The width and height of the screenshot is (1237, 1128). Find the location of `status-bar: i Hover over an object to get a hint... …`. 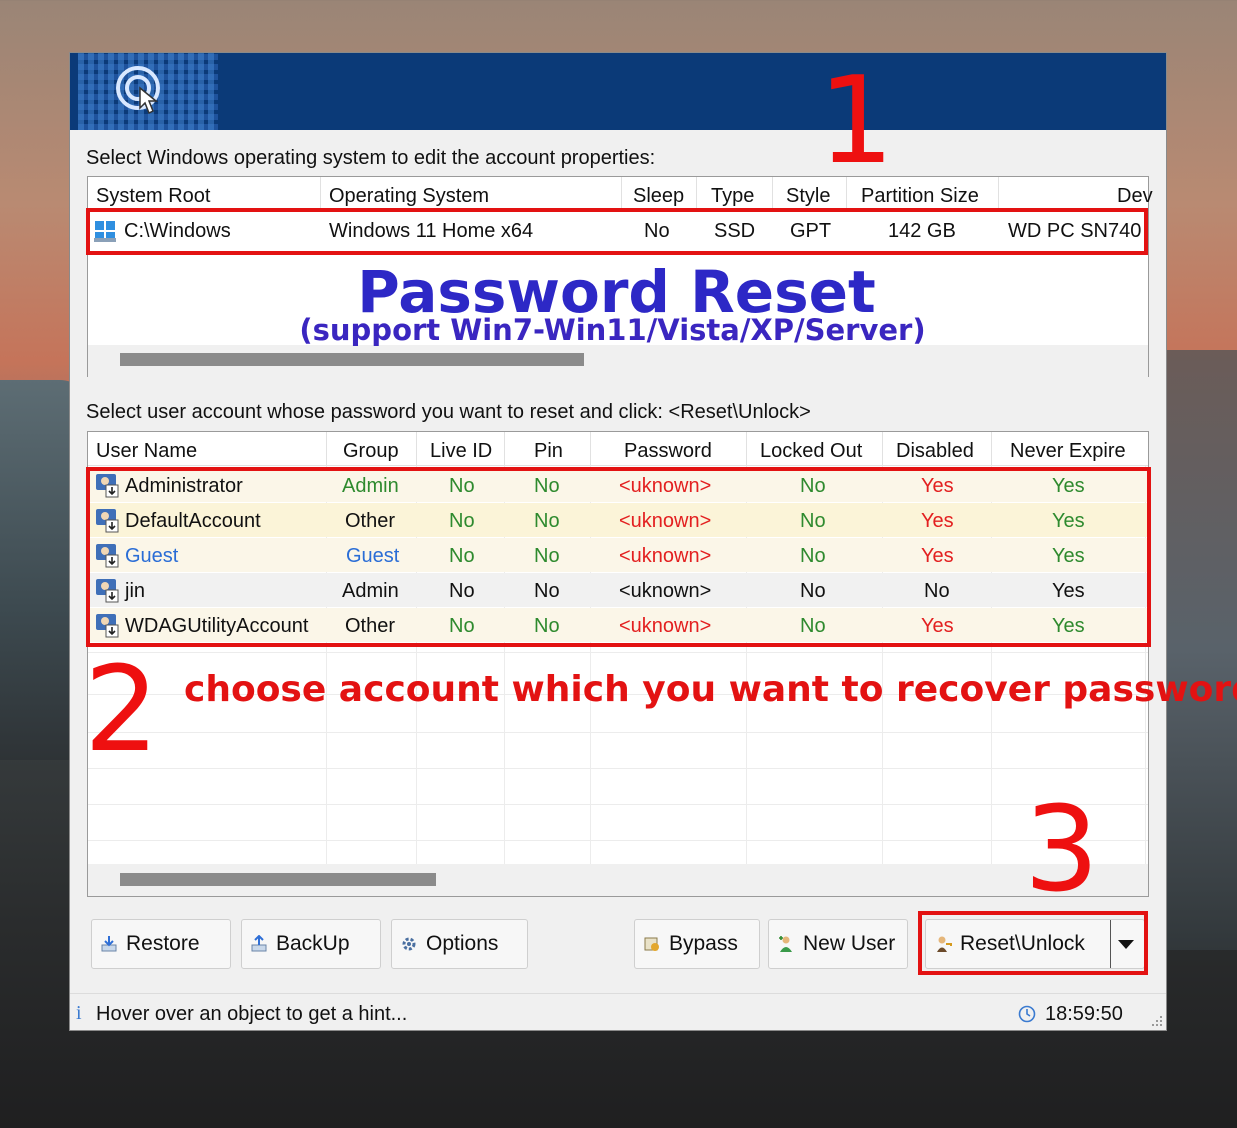

status-bar: i Hover over an object to get a hint... … is located at coordinates (618, 1011).